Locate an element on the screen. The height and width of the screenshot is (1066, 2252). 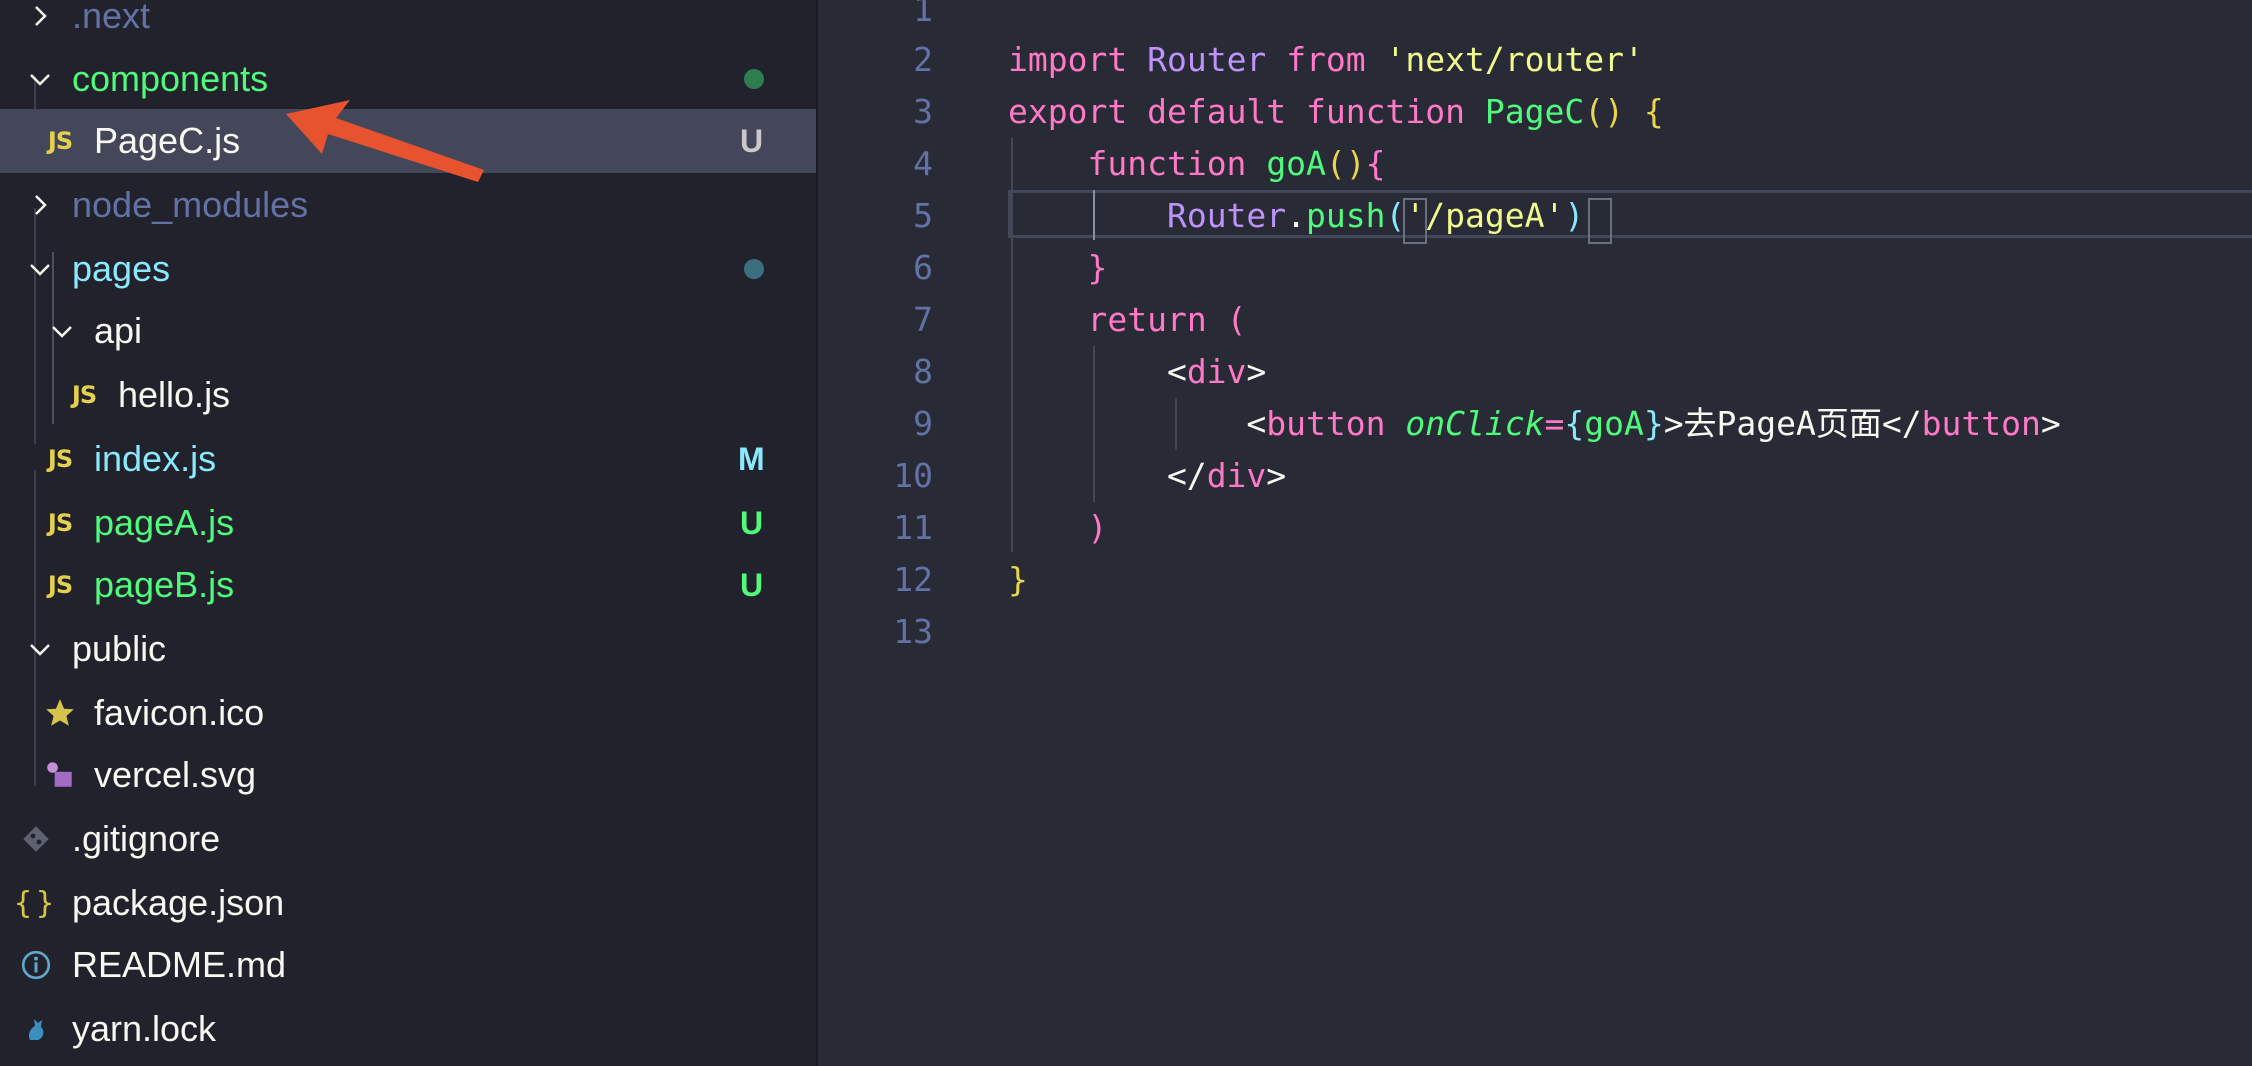
tree-item-label: .next is located at coordinates (111, 18).